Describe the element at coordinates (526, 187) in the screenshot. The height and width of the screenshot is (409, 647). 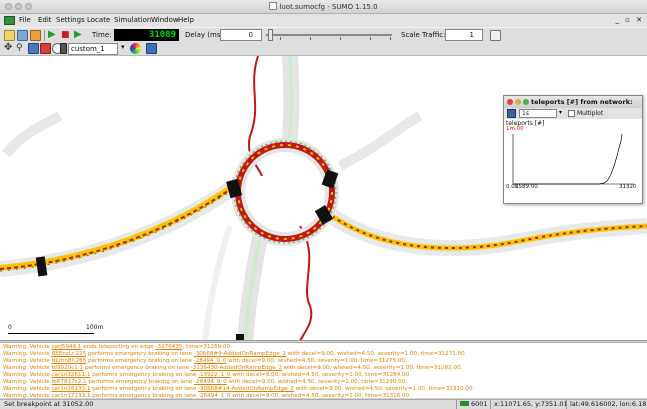
I see `plot-x-min: 1589.00` at that location.